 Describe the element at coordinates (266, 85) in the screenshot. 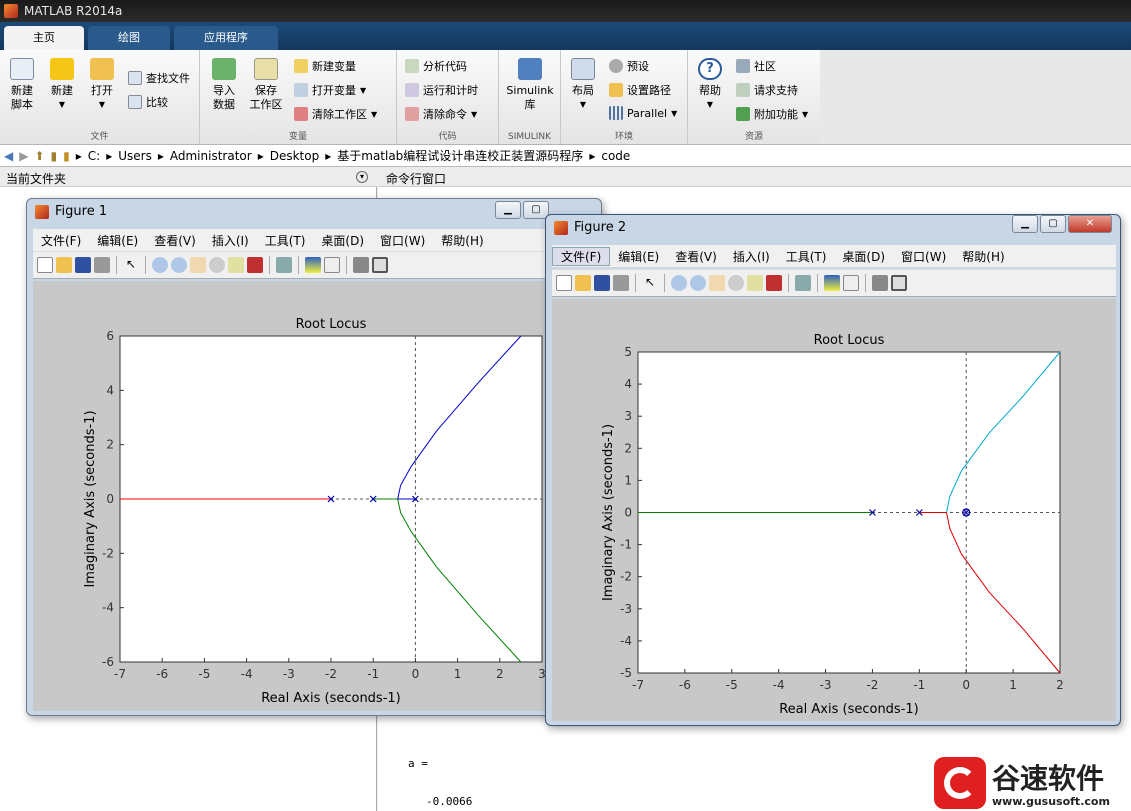

I see `save-workspace-button: 保存 工作区` at that location.